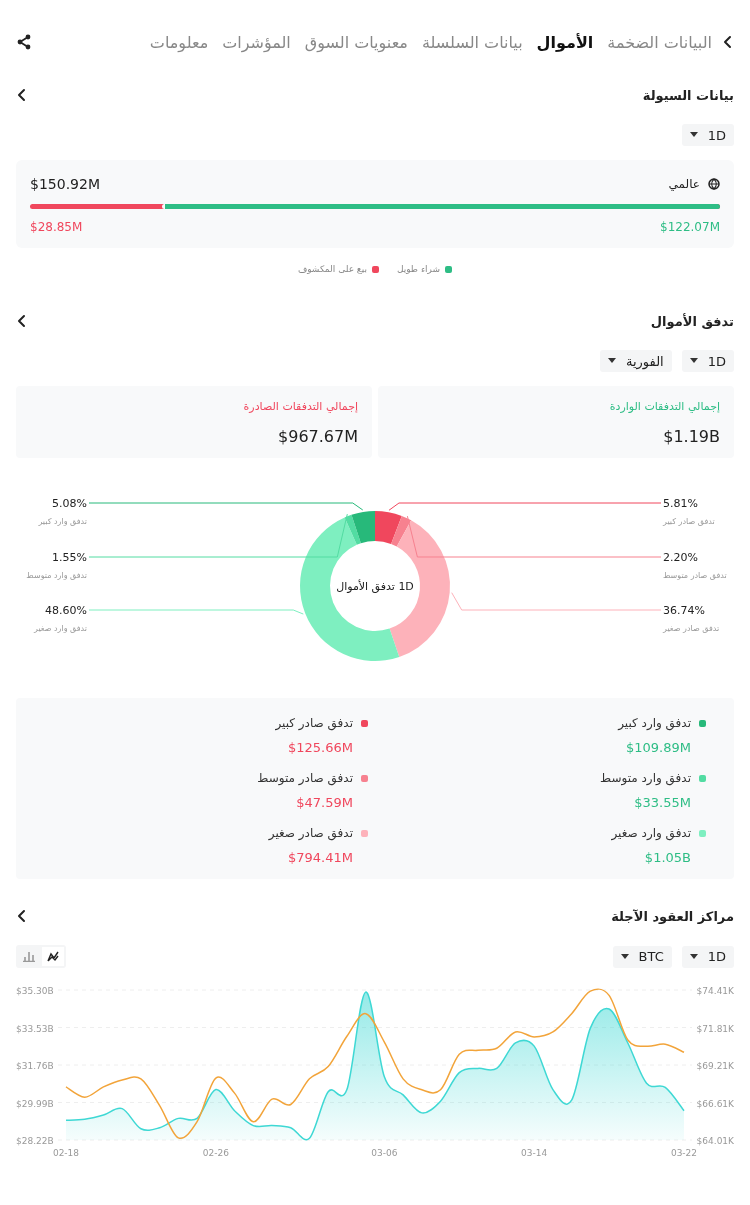 The image size is (750, 1205). Describe the element at coordinates (384, 1153) in the screenshot. I see `axis-label: 03-06` at that location.